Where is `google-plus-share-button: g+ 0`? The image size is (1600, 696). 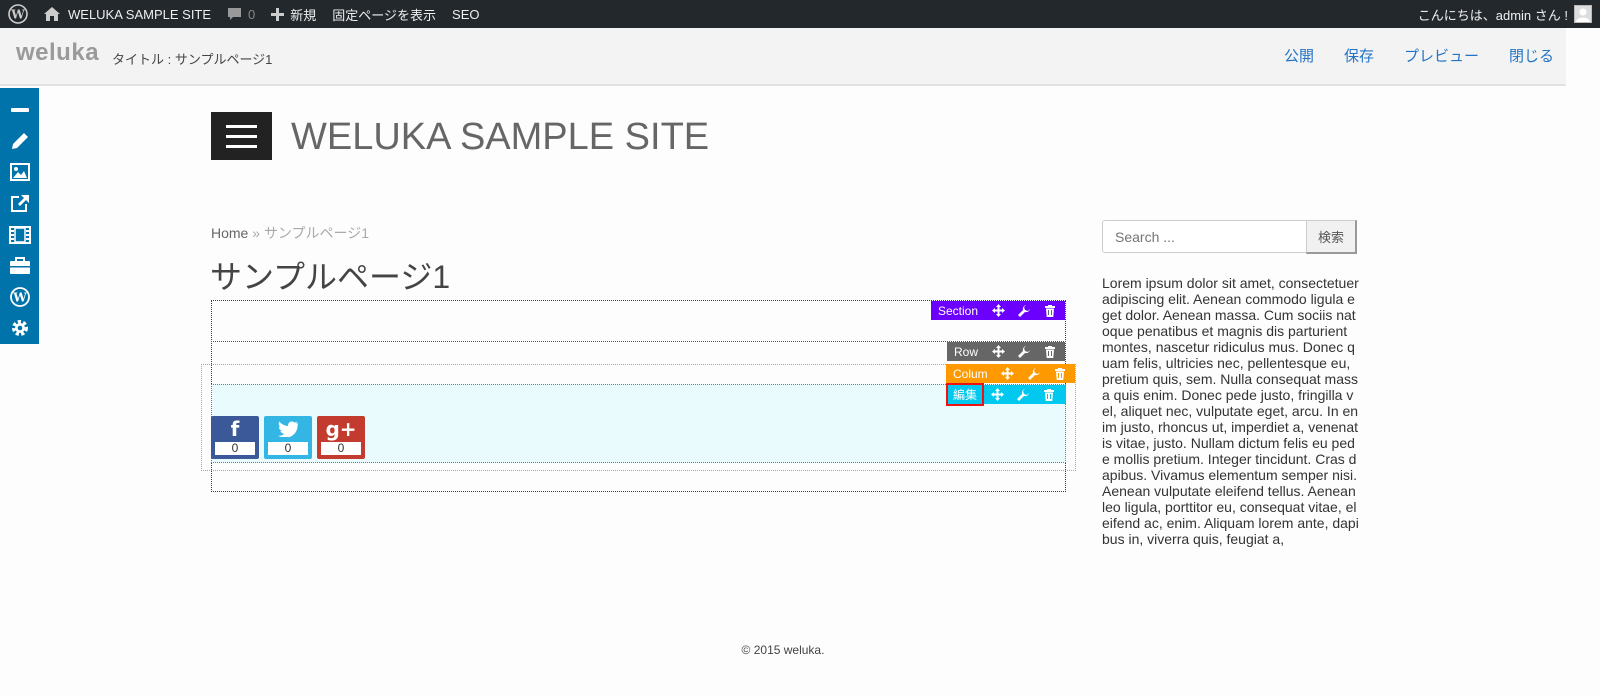
google-plus-share-button: g+ 0 is located at coordinates (341, 437).